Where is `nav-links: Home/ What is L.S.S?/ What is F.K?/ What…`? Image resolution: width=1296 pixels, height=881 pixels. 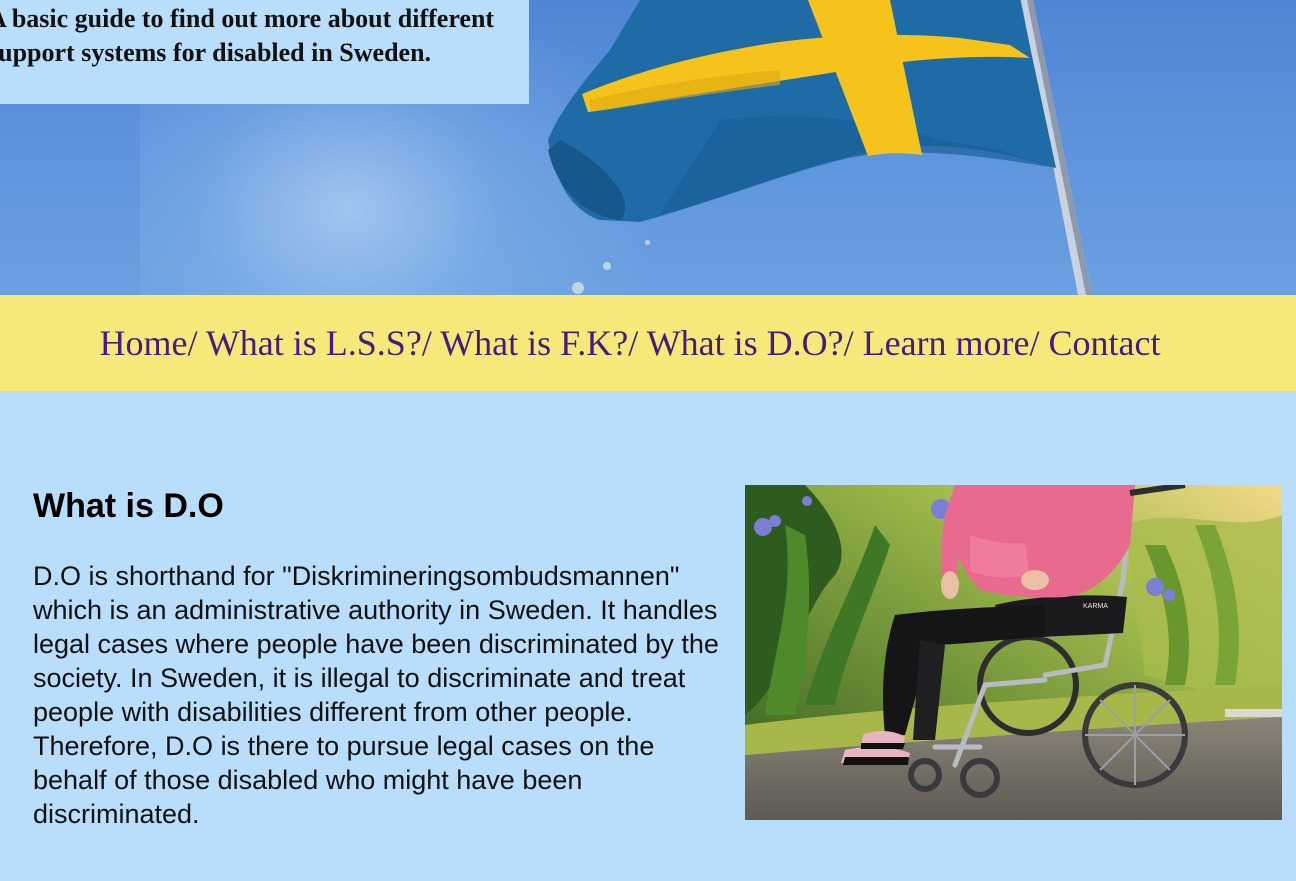 nav-links: Home/ What is L.S.S?/ What is F.K?/ What… is located at coordinates (629, 343).